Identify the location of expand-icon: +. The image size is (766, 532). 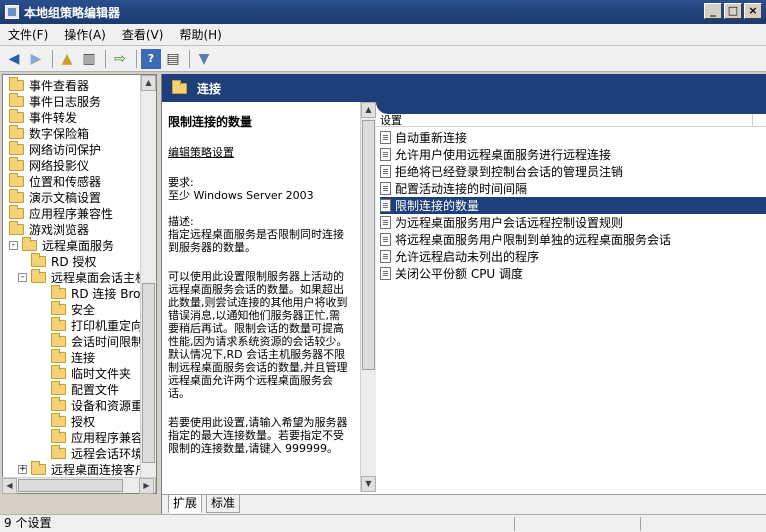
(22, 469).